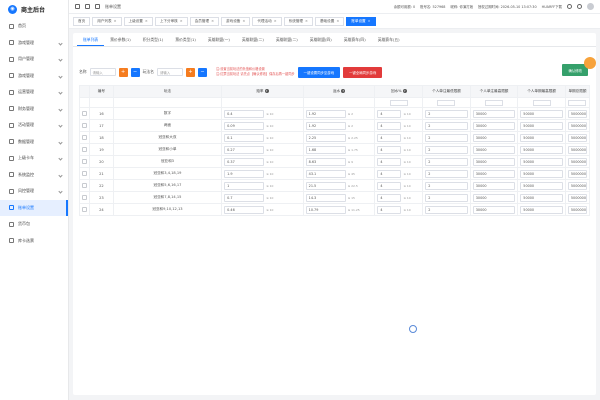  Describe the element at coordinates (590, 63) in the screenshot. I see `floating-action-icon` at that location.